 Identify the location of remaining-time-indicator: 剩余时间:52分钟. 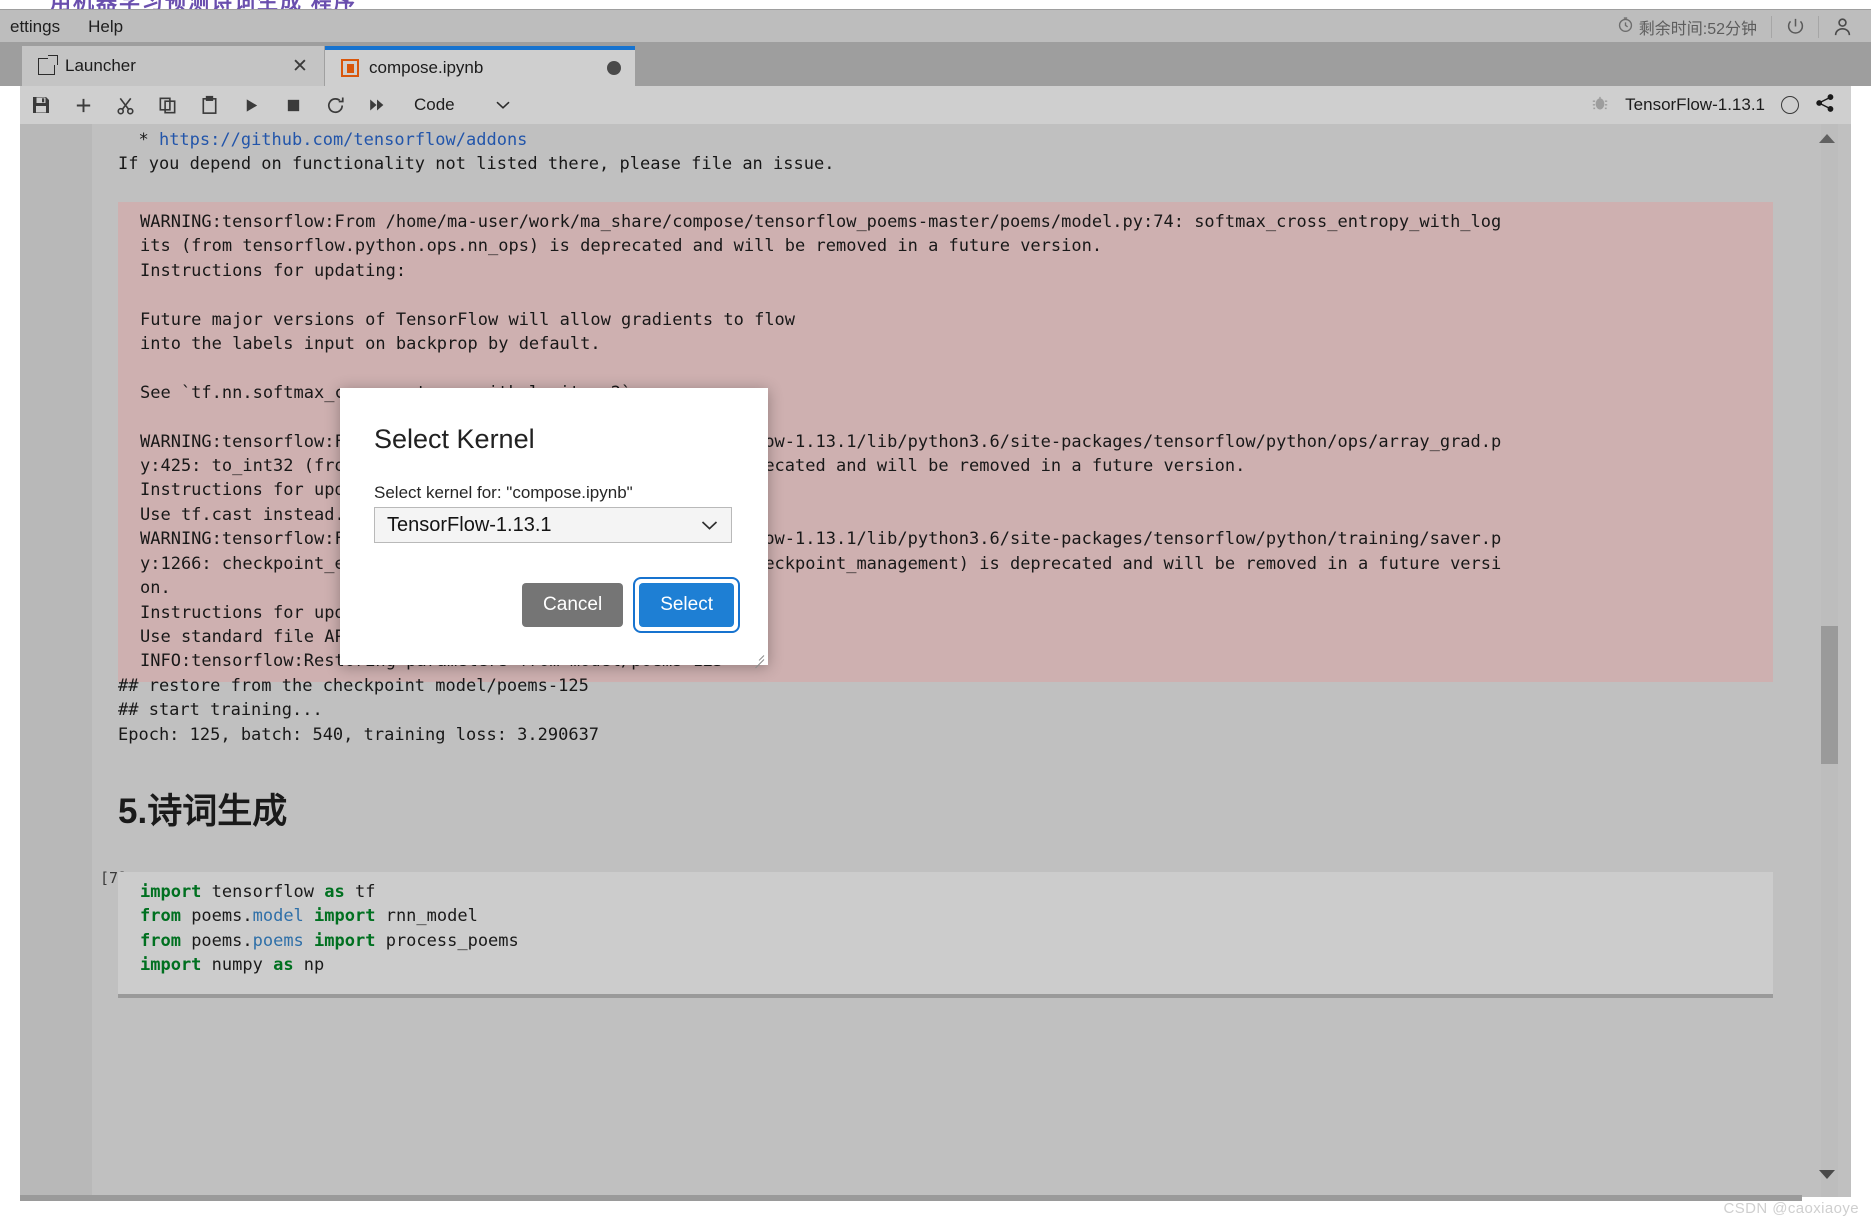
(1687, 27).